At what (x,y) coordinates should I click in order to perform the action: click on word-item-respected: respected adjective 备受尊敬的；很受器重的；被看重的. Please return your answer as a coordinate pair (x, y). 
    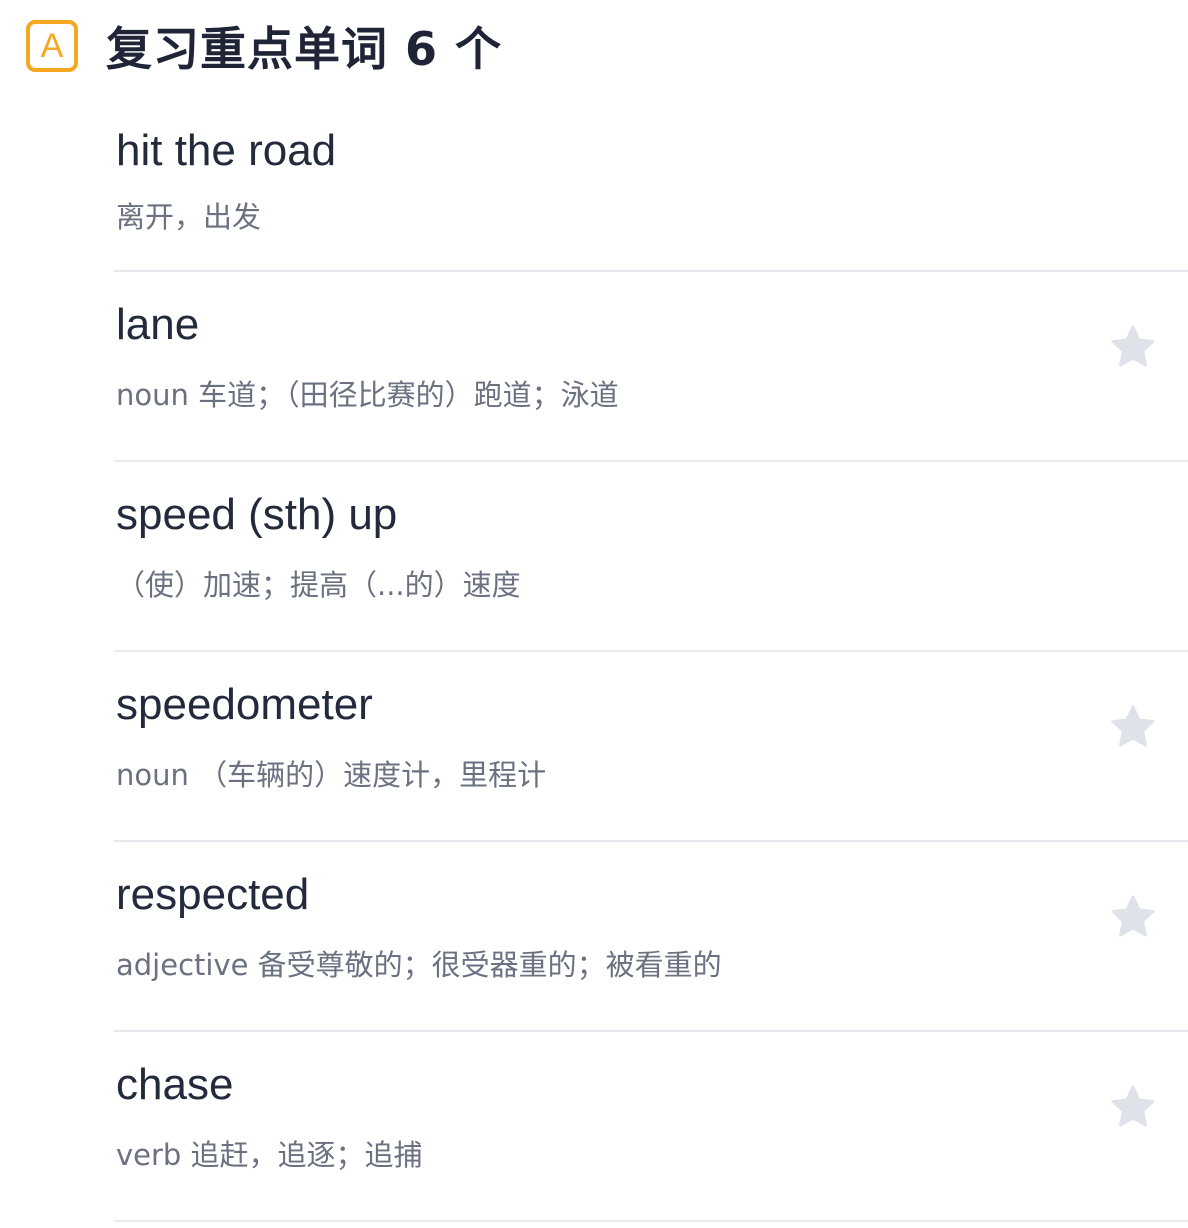
    Looking at the image, I should click on (651, 937).